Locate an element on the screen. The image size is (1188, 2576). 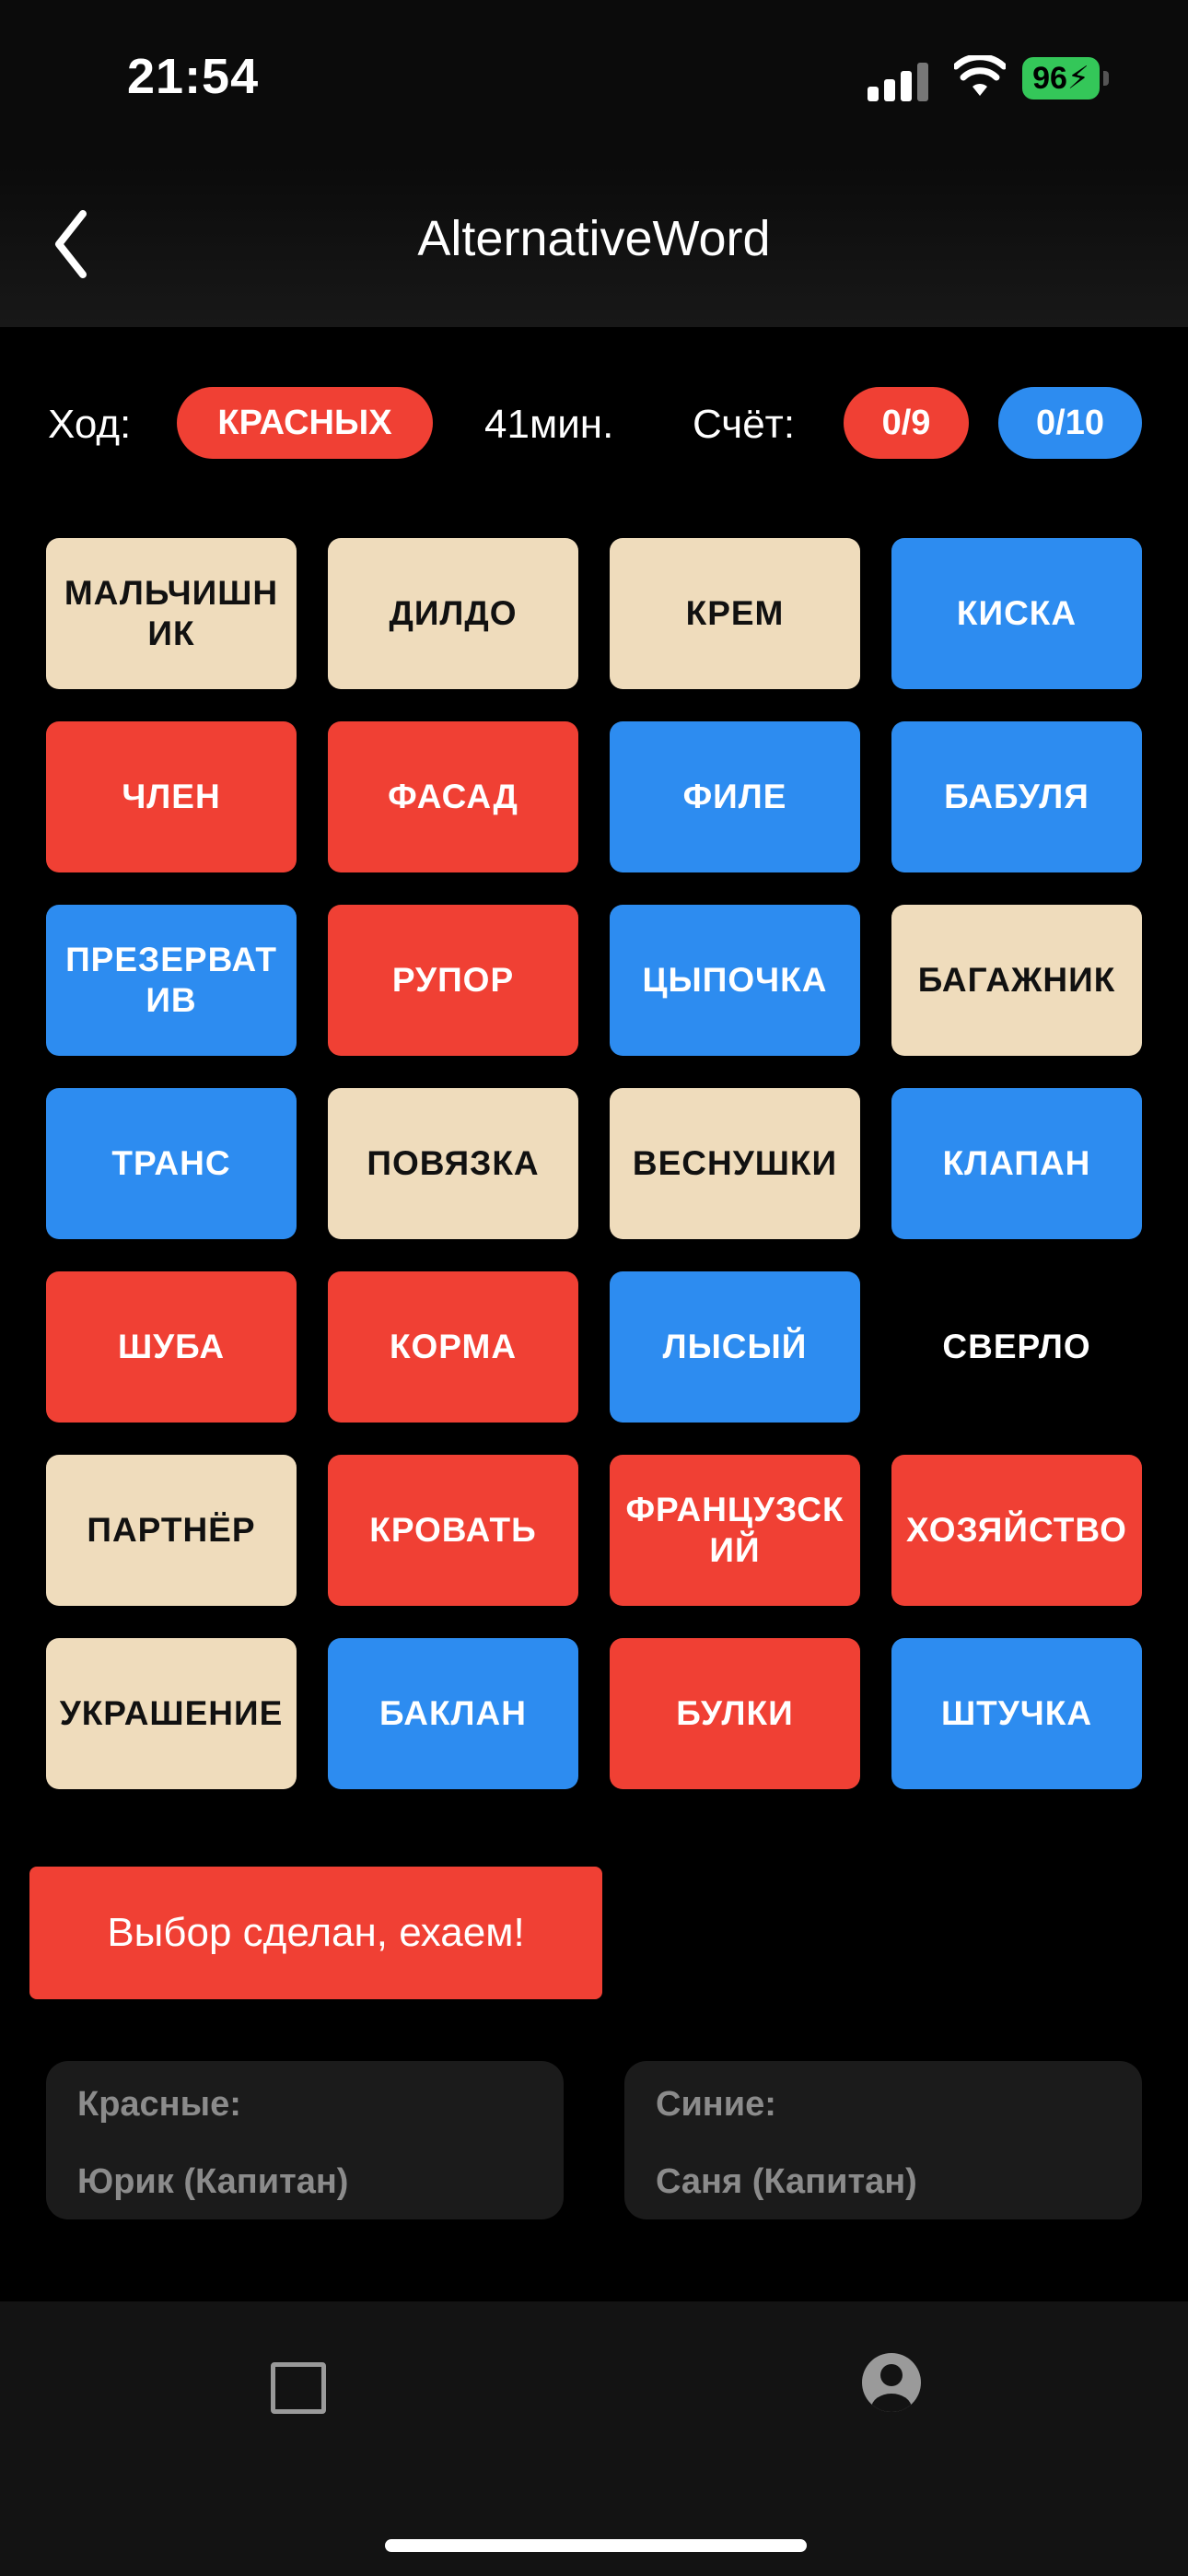
word-card: ТРАНС is located at coordinates (172, 1163).